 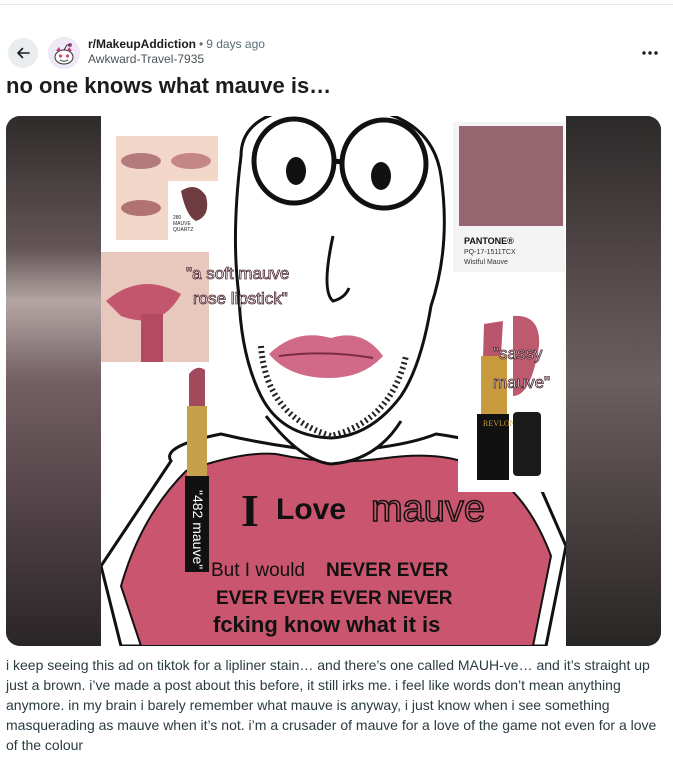 I want to click on more-options-button, so click(x=650, y=53).